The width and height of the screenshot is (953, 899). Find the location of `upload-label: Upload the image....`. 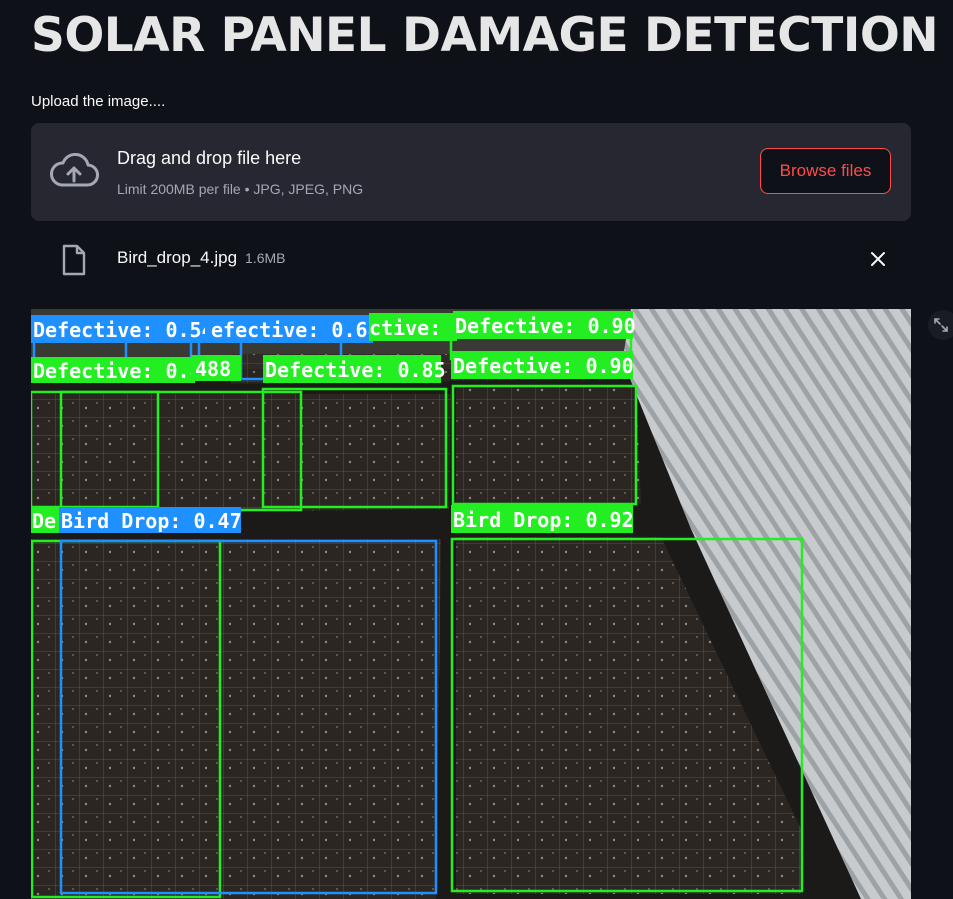

upload-label: Upload the image.... is located at coordinates (98, 101).